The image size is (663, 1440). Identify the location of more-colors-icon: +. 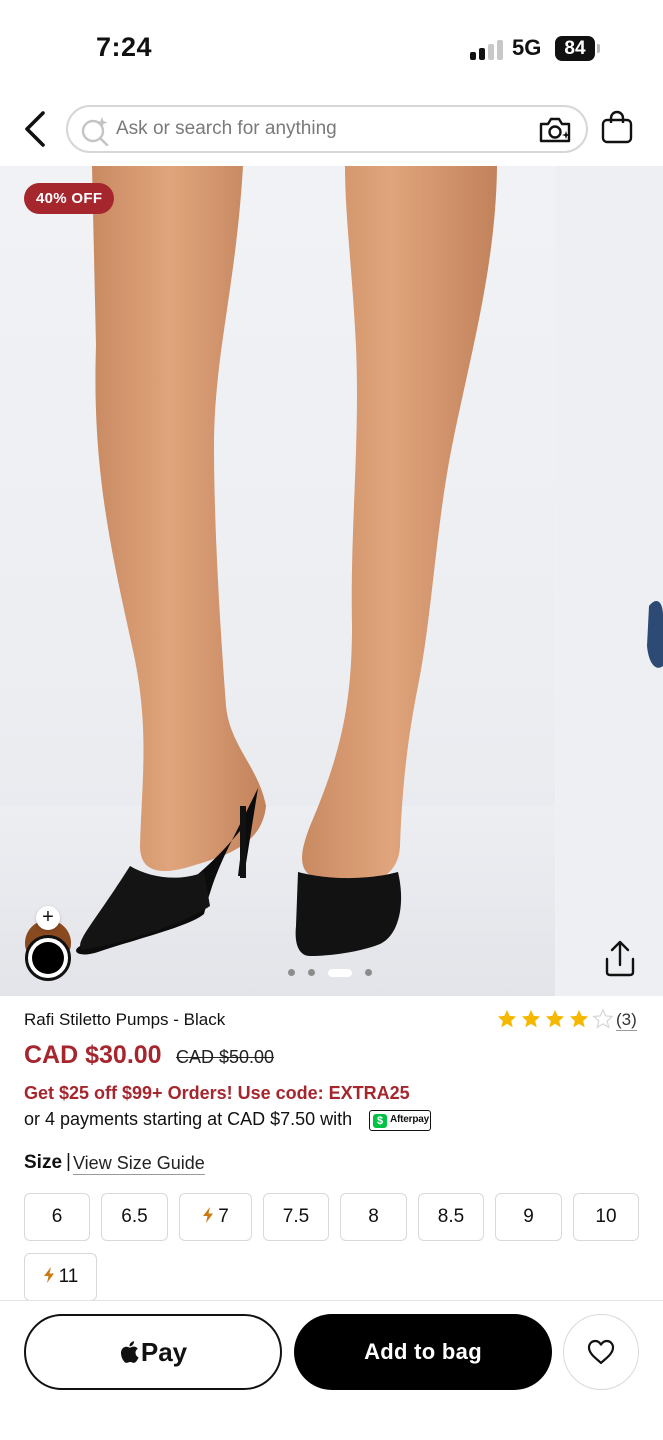
(48, 918).